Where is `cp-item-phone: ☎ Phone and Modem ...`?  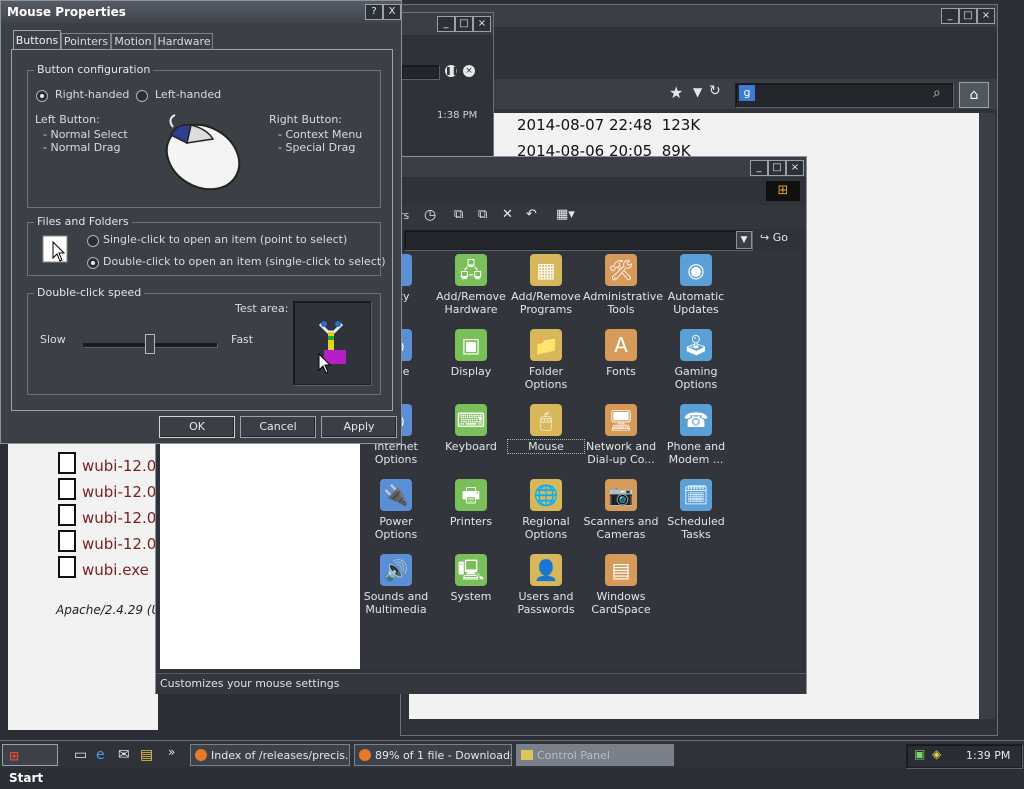
cp-item-phone: ☎ Phone and Modem ... is located at coordinates (696, 435).